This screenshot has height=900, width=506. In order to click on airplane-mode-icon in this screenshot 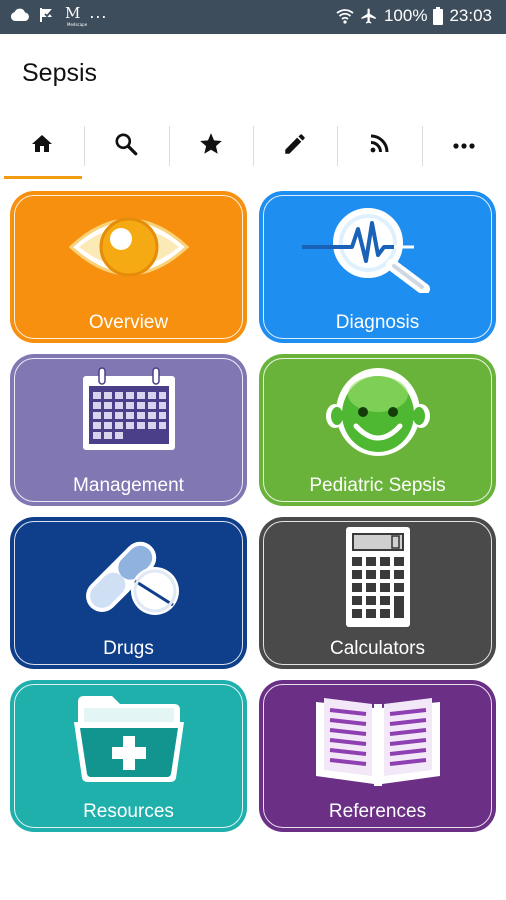, I will do `click(369, 16)`.